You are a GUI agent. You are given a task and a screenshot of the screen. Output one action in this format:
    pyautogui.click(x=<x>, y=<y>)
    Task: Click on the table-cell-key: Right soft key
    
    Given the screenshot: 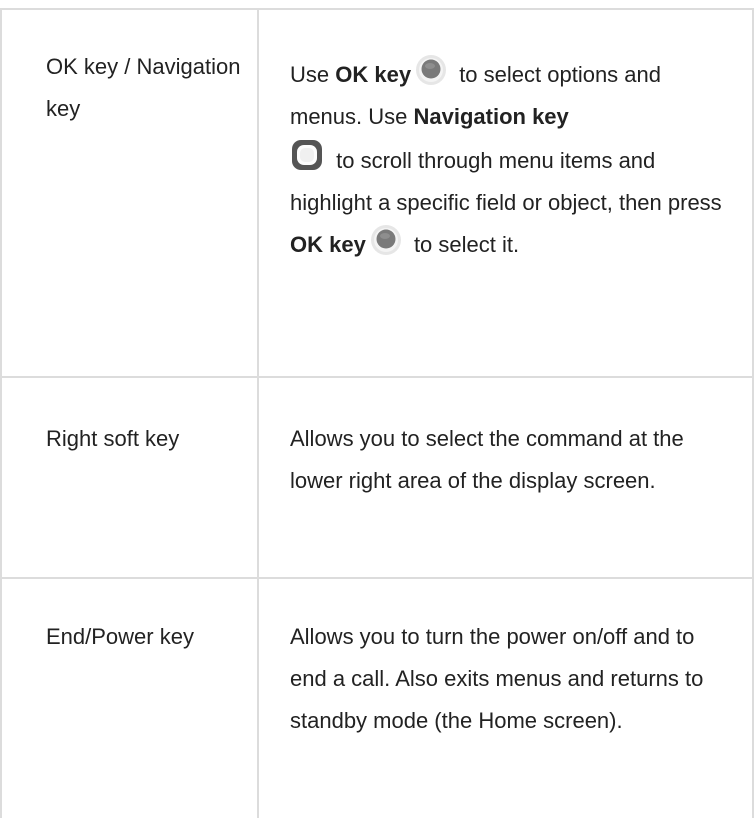 What is the action you would take?
    pyautogui.click(x=113, y=438)
    